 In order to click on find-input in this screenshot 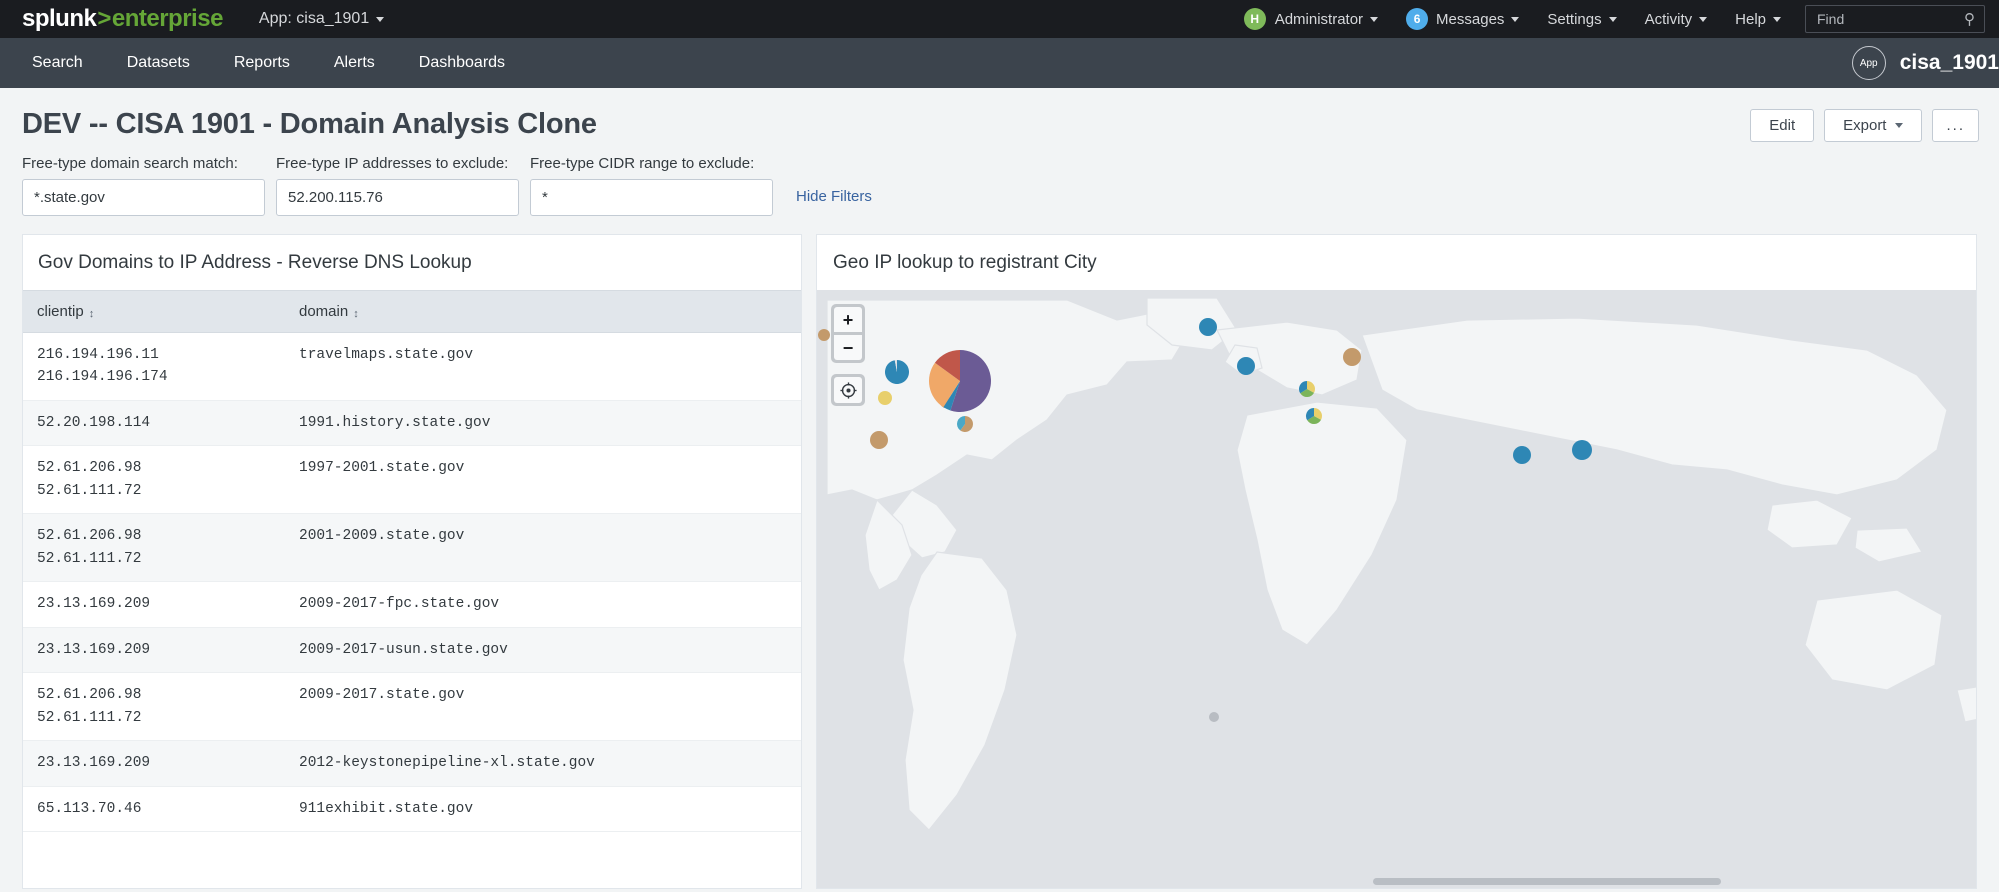, I will do `click(1889, 19)`.